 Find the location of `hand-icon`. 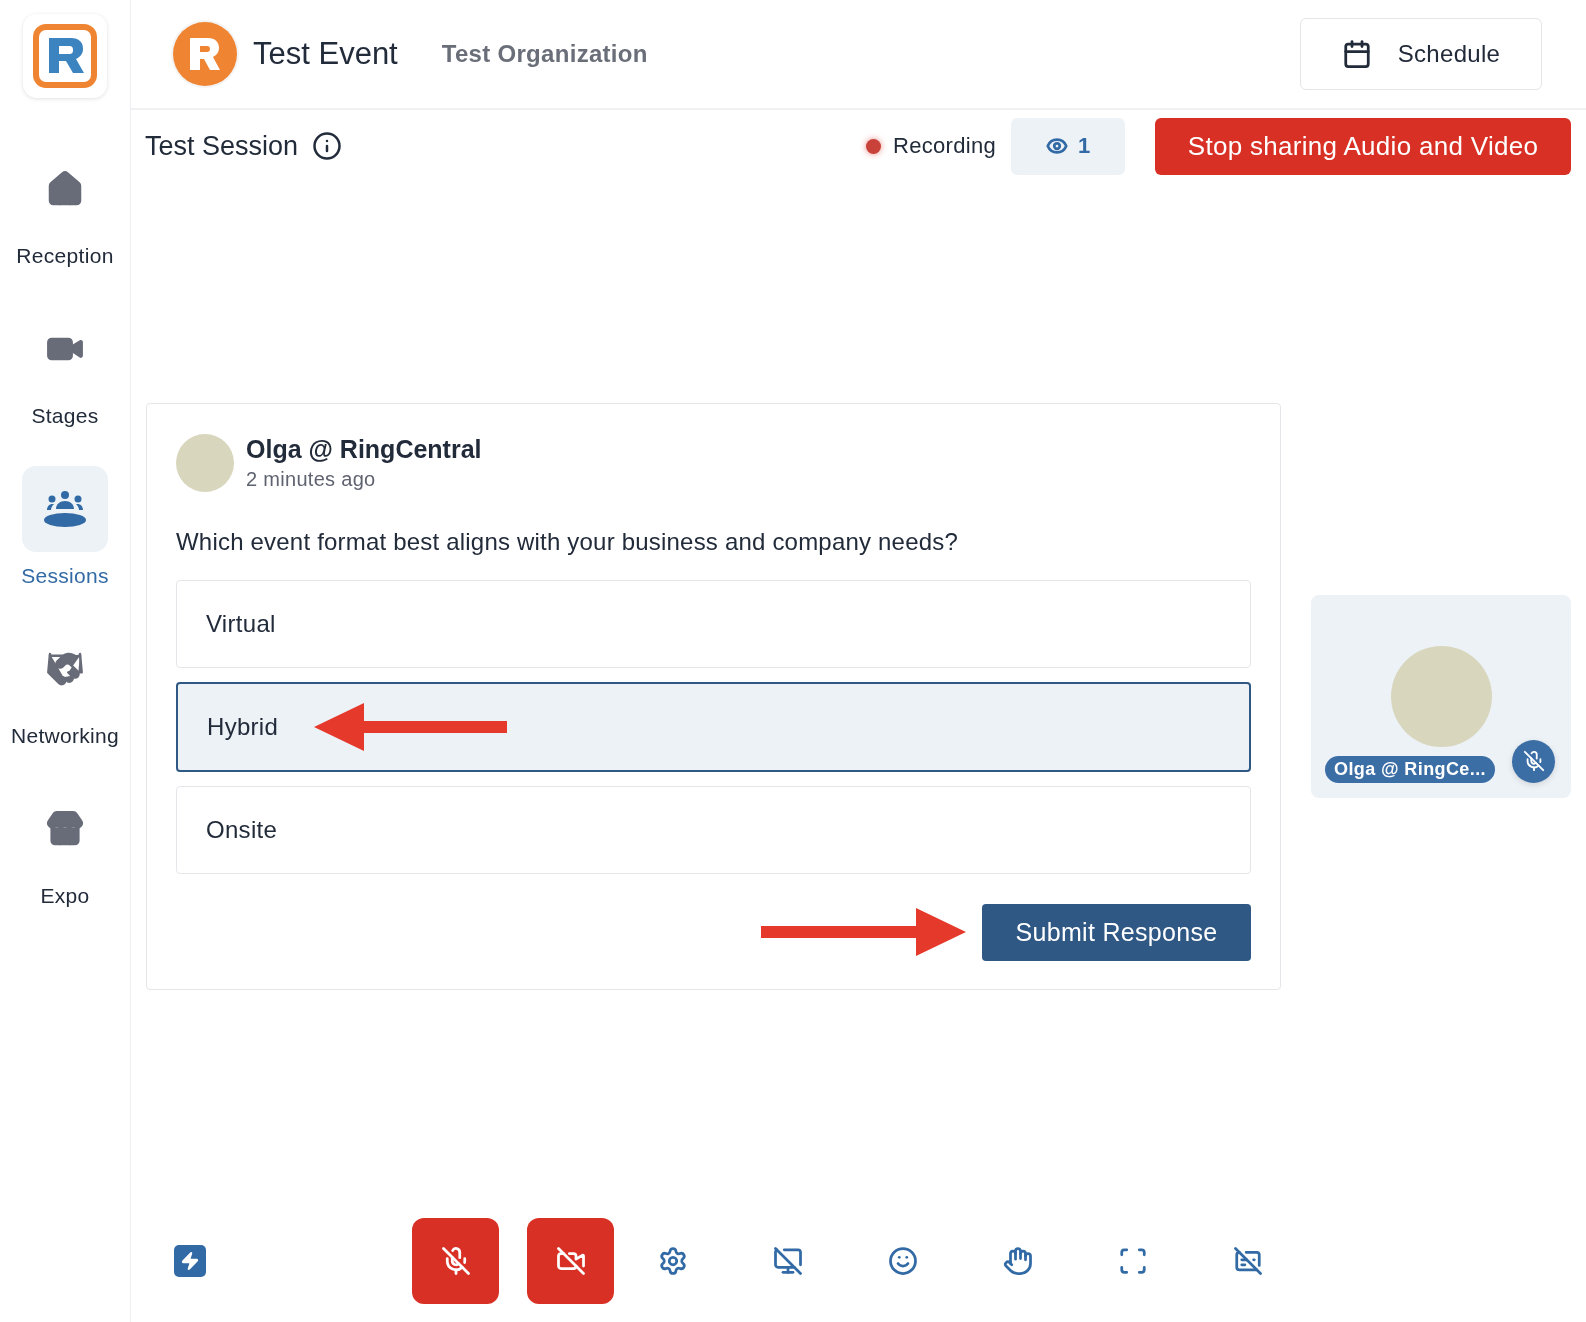

hand-icon is located at coordinates (1018, 1261).